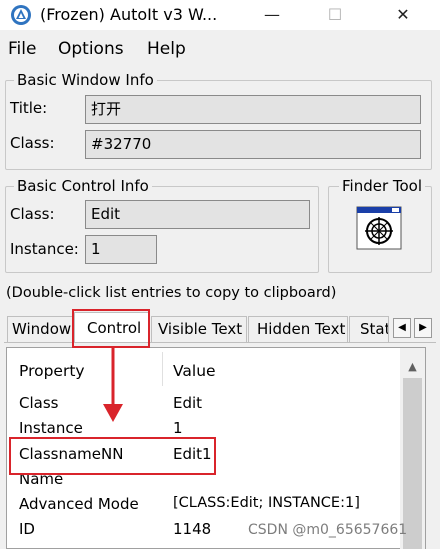 Image resolution: width=440 pixels, height=549 pixels. What do you see at coordinates (192, 529) in the screenshot?
I see `row-value-id: 1148` at bounding box center [192, 529].